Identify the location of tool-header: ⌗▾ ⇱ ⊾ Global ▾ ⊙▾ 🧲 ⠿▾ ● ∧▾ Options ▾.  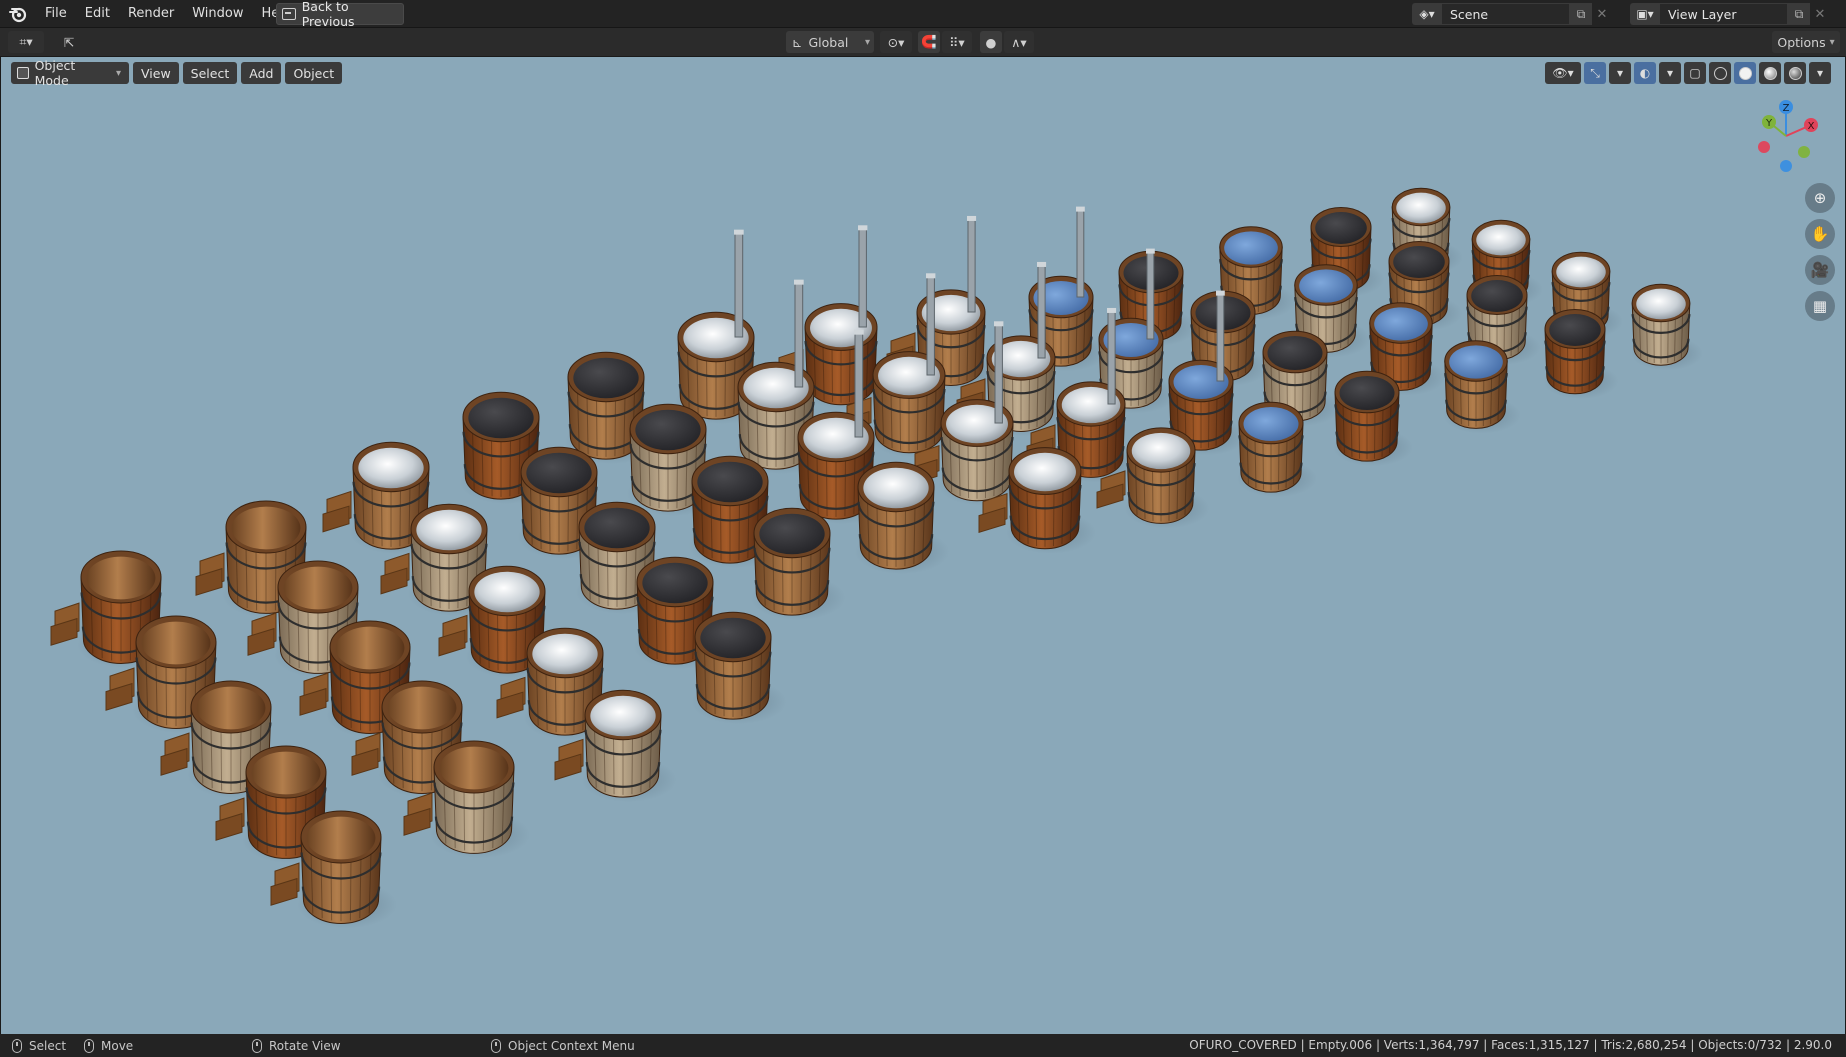
(923, 42).